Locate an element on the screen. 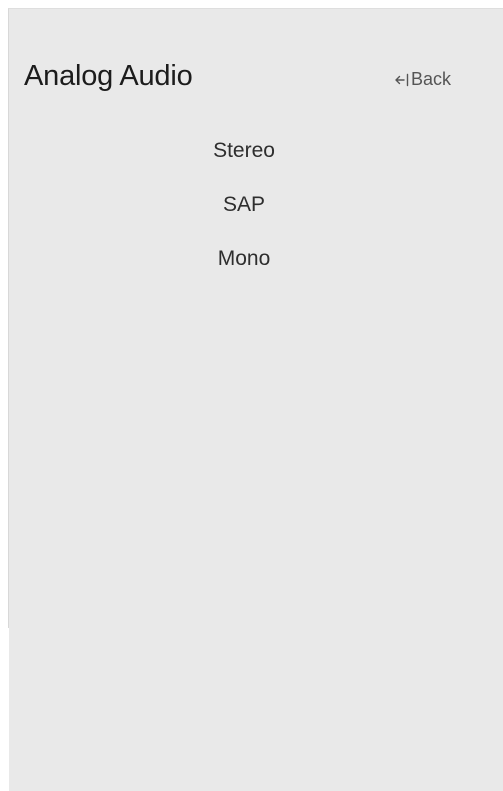 The height and width of the screenshot is (791, 503). page-title: Analog Audio is located at coordinates (108, 76).